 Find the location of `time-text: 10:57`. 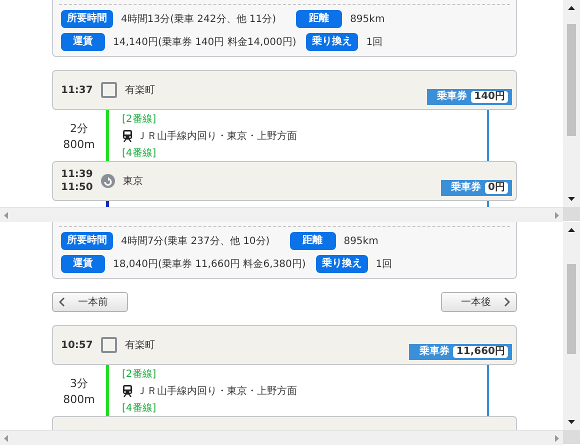

time-text: 10:57 is located at coordinates (77, 345).